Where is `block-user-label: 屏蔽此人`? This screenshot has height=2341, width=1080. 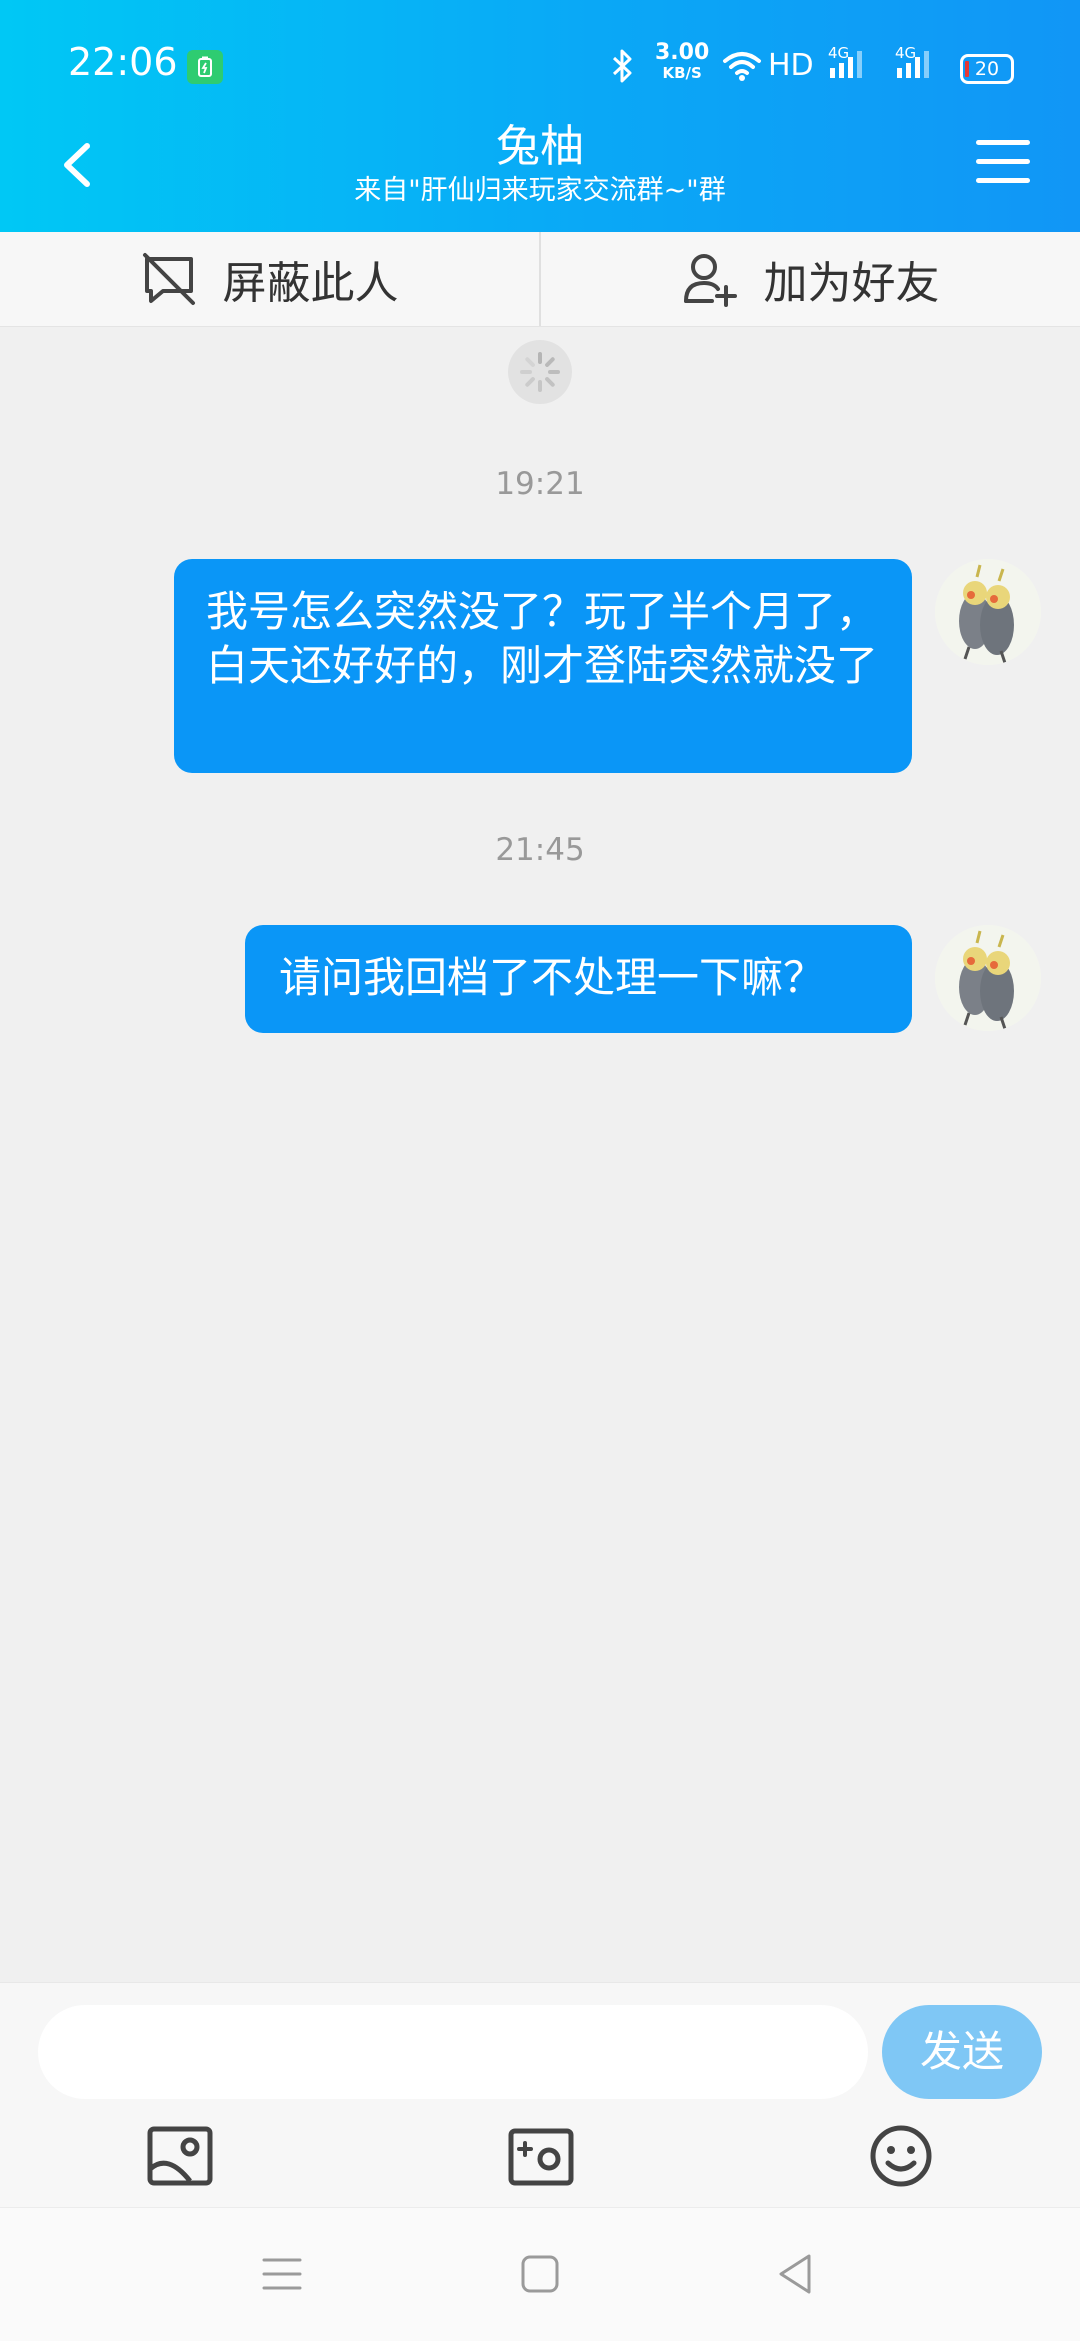
block-user-label: 屏蔽此人 is located at coordinates (310, 283).